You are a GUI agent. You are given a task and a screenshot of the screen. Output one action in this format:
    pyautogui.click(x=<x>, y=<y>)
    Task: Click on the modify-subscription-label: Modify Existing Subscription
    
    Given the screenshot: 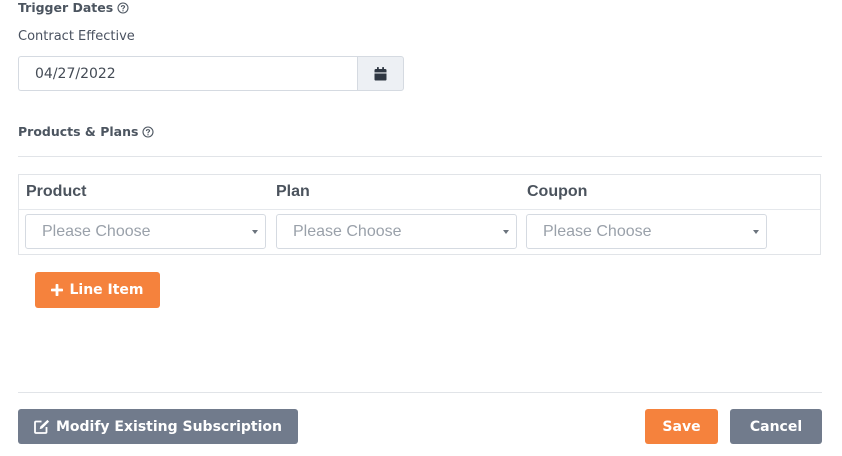 What is the action you would take?
    pyautogui.click(x=169, y=426)
    